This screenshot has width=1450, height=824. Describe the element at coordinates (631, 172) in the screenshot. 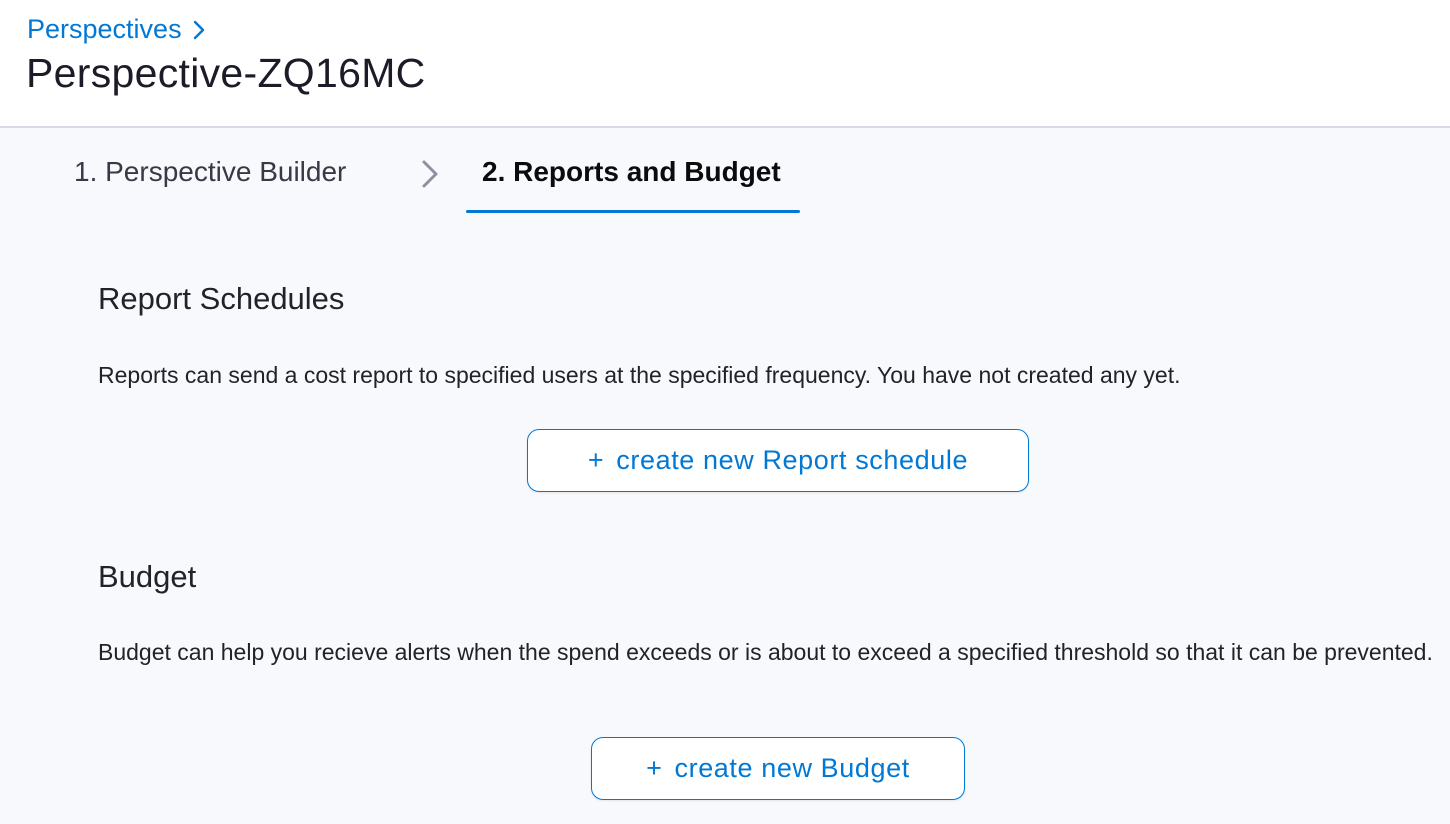

I see `tab-reports-and-budget: 2. Reports and Budget` at that location.